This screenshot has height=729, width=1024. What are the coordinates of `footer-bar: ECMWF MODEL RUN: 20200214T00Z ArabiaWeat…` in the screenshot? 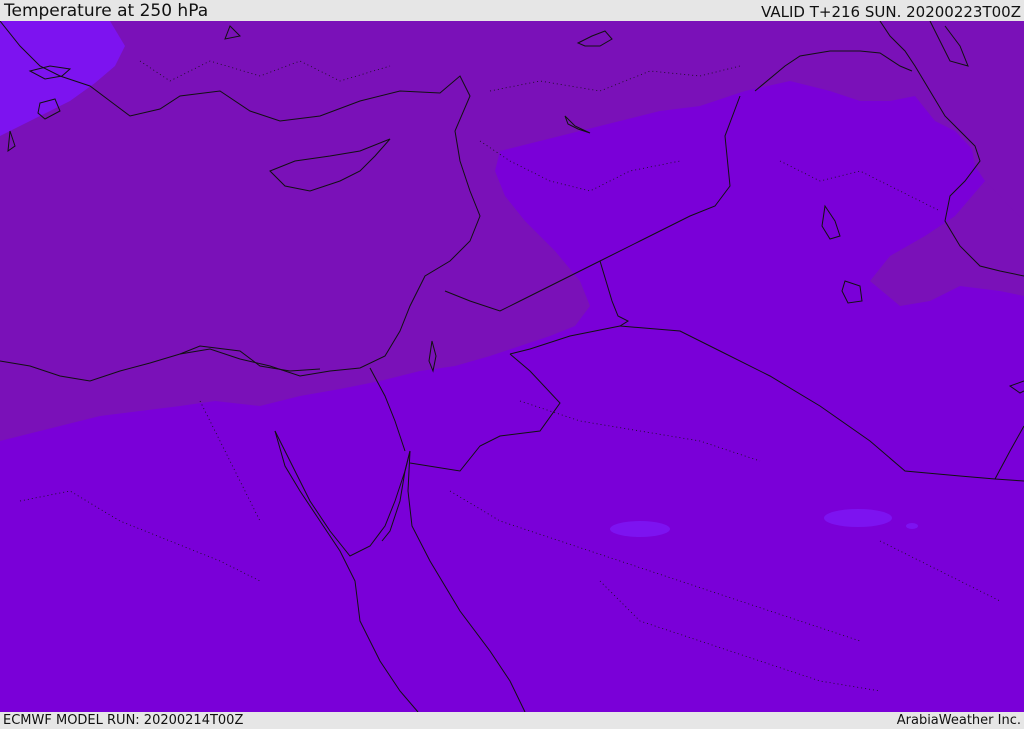 It's located at (512, 720).